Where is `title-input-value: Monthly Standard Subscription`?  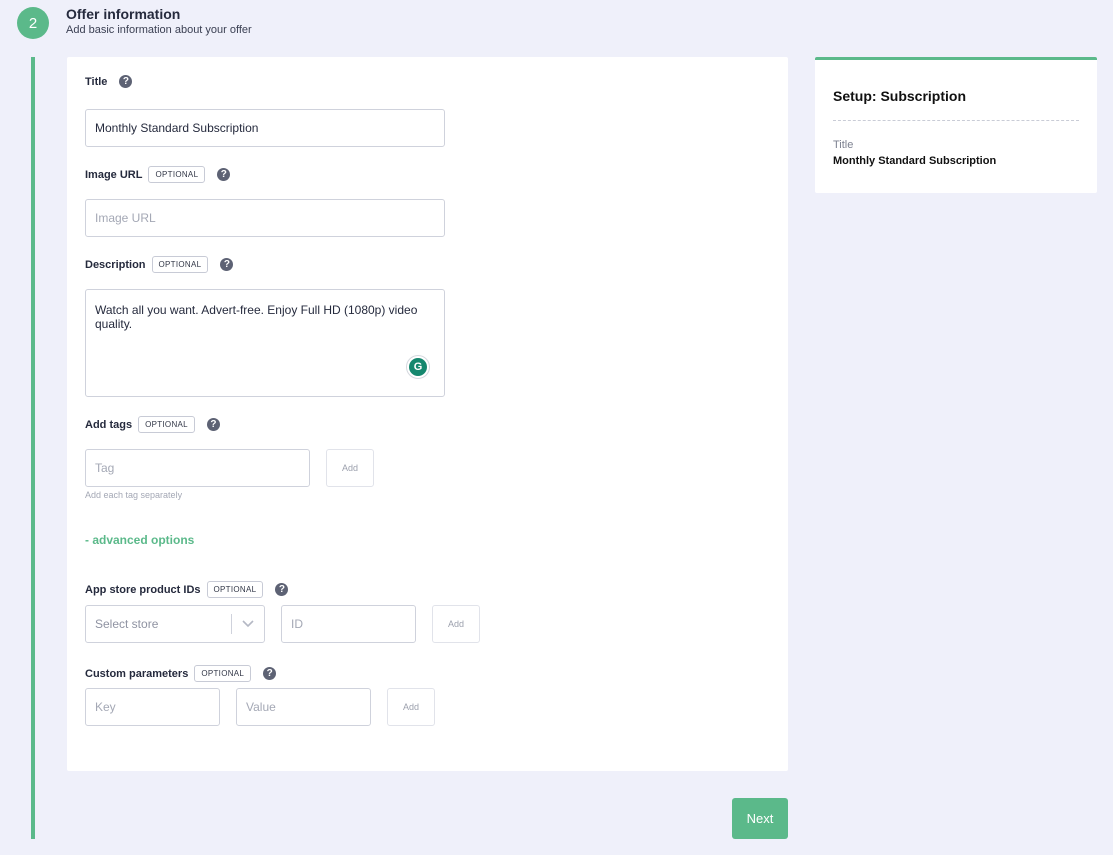 title-input-value: Monthly Standard Subscription is located at coordinates (177, 128).